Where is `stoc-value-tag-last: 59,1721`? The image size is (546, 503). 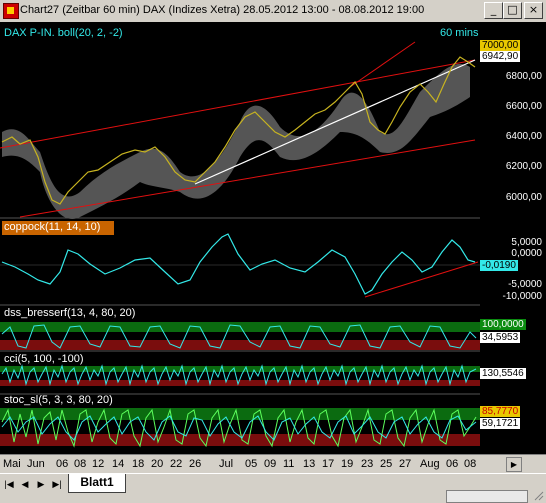 stoc-value-tag-last: 59,1721 is located at coordinates (500, 423).